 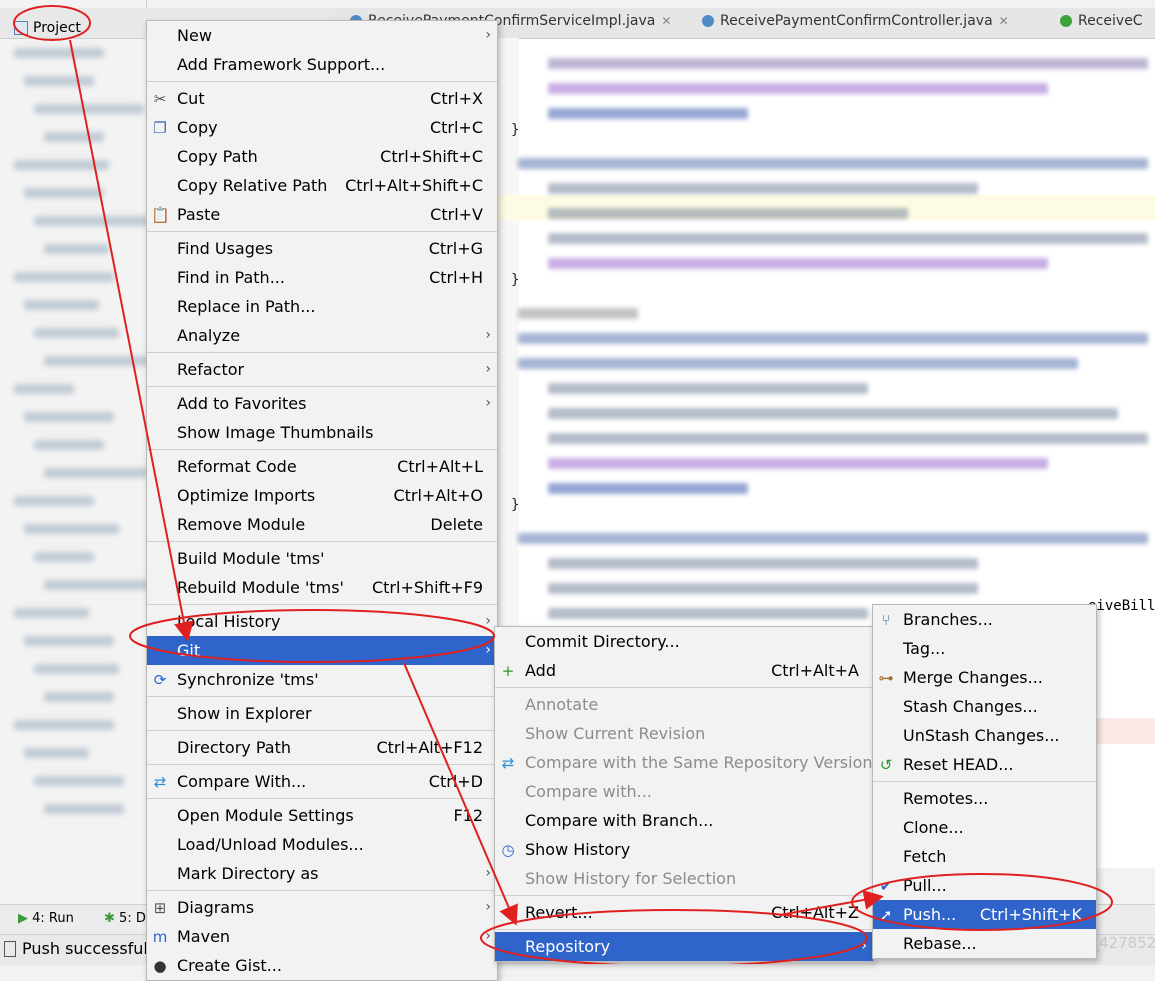 What do you see at coordinates (886, 765) in the screenshot?
I see `reset-icon: ↺` at bounding box center [886, 765].